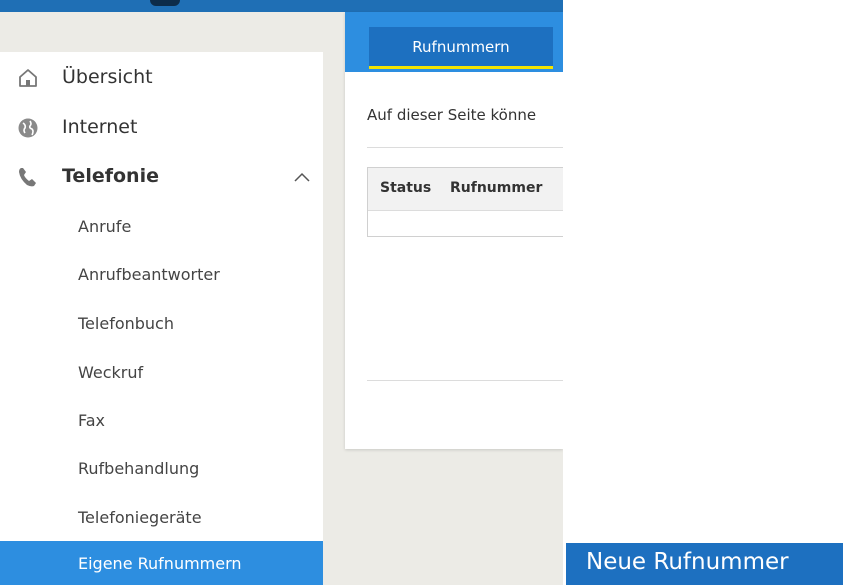 This screenshot has width=843, height=585. I want to click on sidebar-subitem-fax: Fax, so click(161, 420).